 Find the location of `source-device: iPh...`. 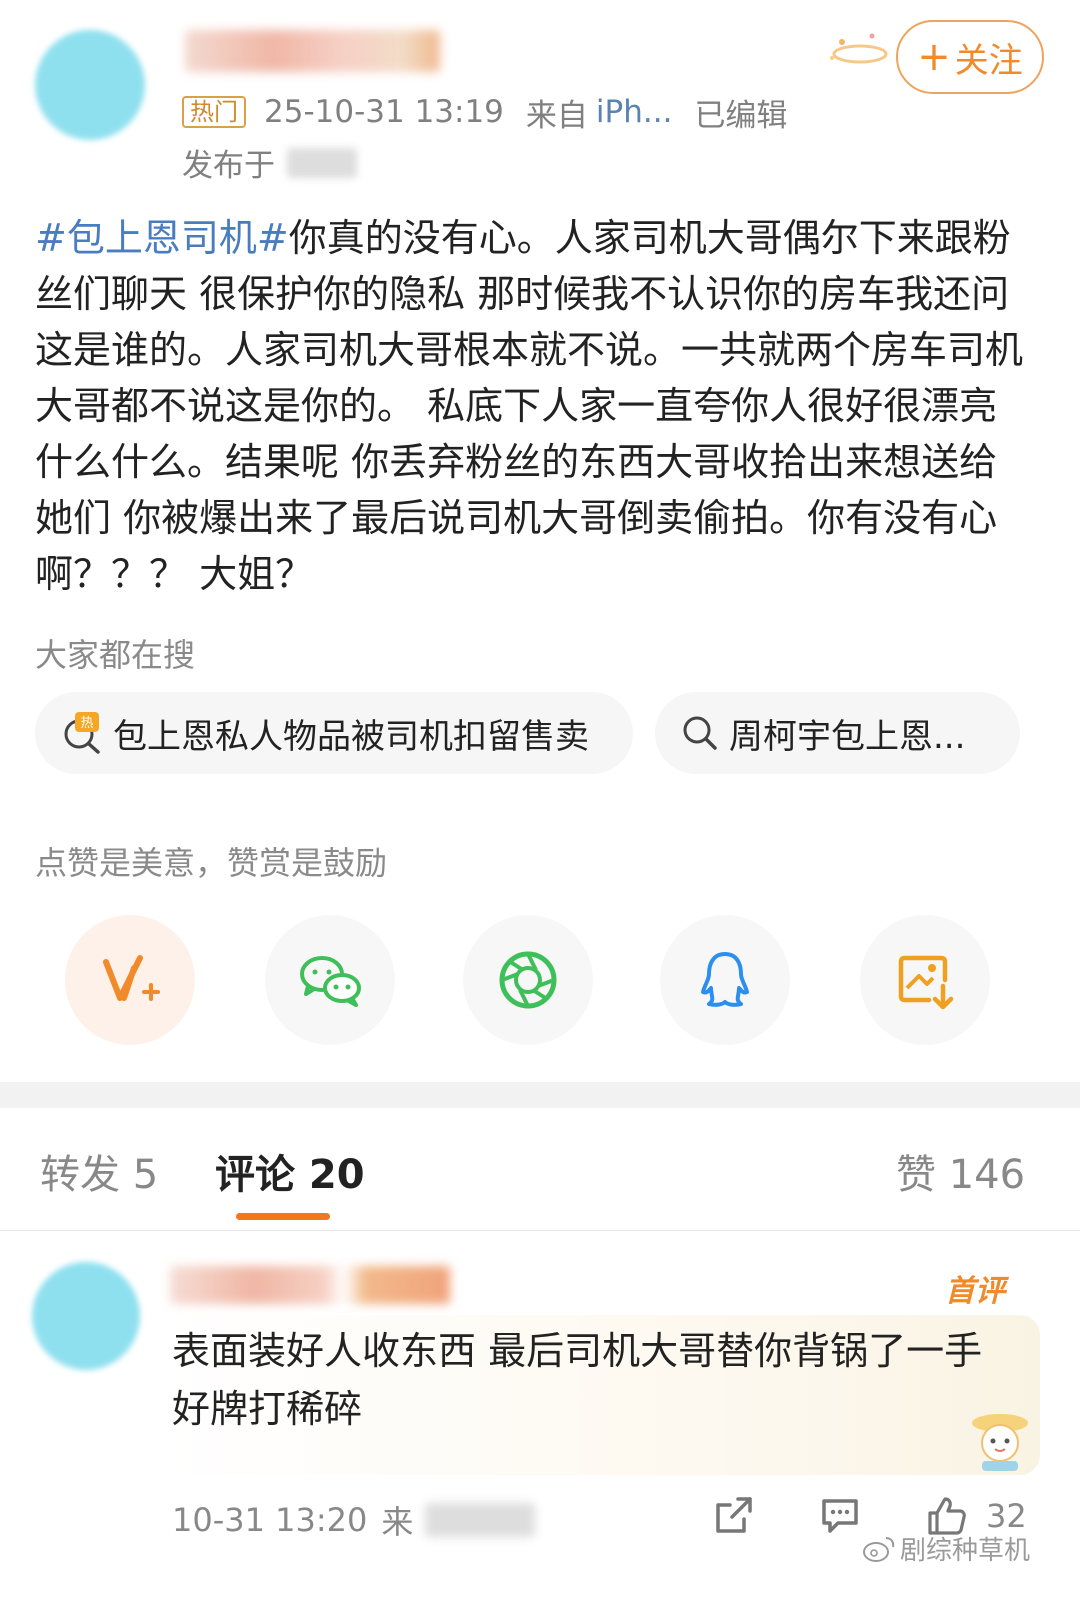

source-device: iPh... is located at coordinates (634, 112).